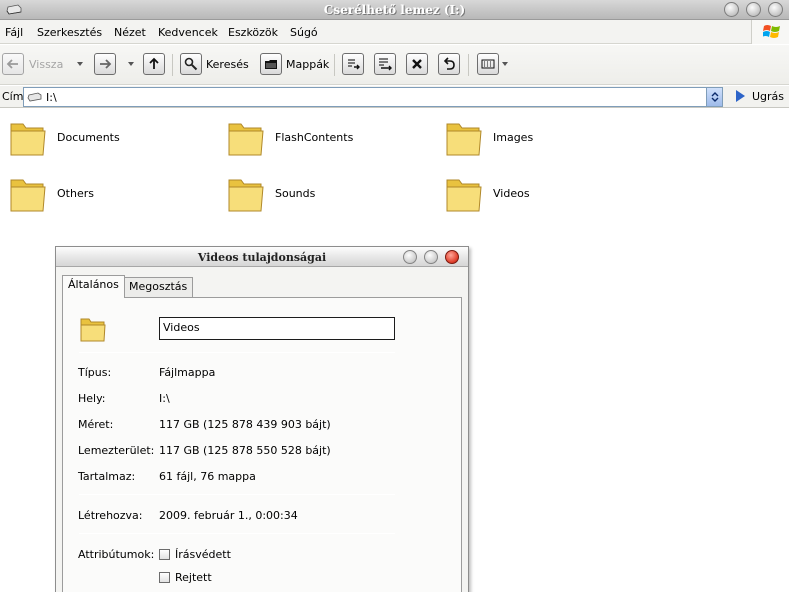 This screenshot has width=789, height=592. I want to click on folder-name: FlashContents, so click(314, 137).